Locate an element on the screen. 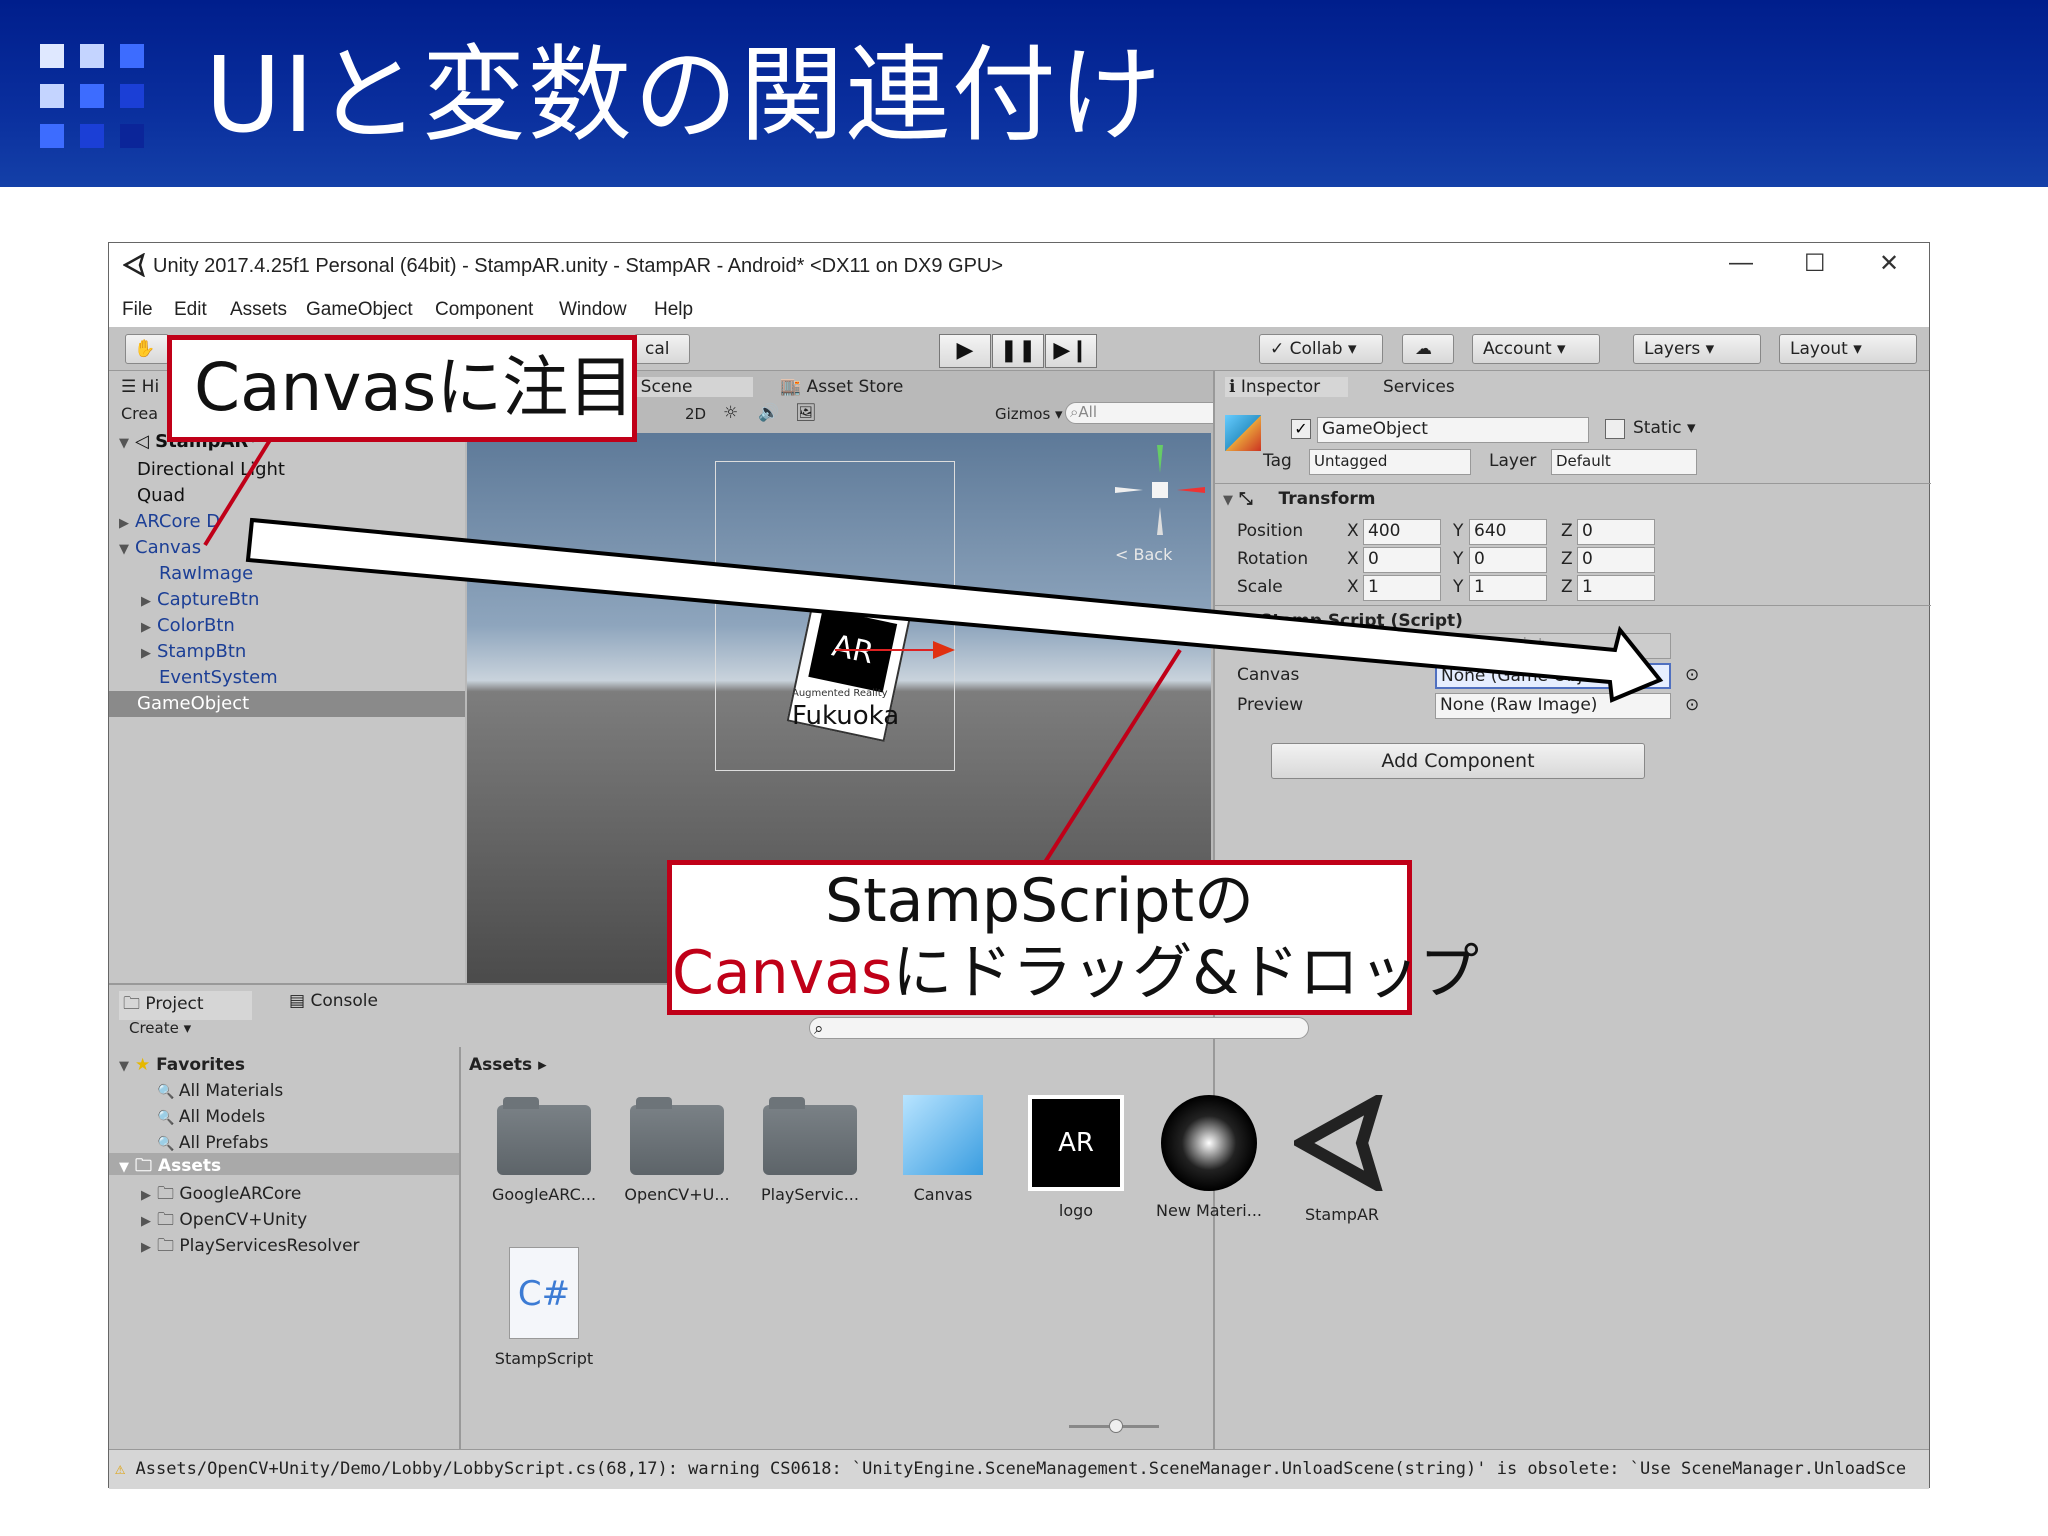 This screenshot has height=1536, width=2048. callout-pointer-line is located at coordinates (1110, 760).